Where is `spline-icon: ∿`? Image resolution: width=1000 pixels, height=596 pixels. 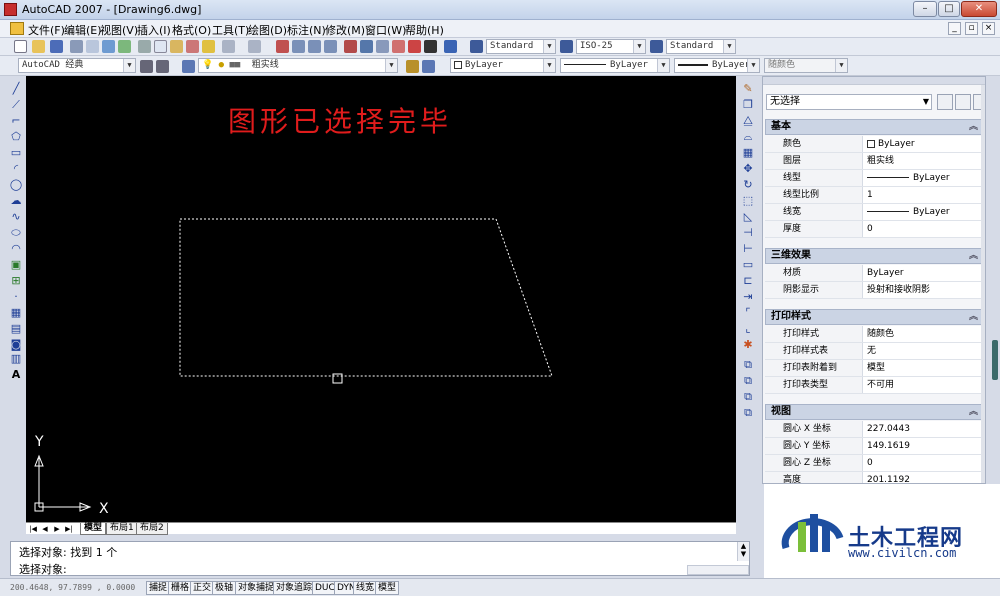 spline-icon: ∿ is located at coordinates (16, 216).